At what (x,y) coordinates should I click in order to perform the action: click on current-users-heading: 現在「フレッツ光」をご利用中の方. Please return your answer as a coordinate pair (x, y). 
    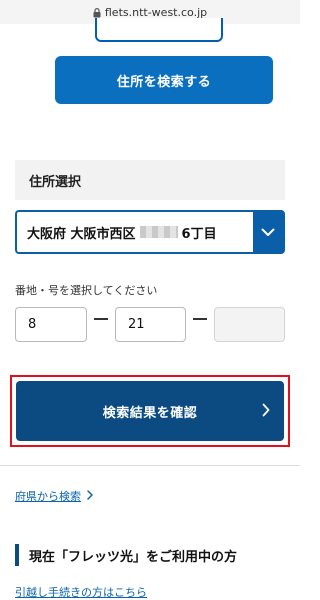
    Looking at the image, I should click on (126, 555).